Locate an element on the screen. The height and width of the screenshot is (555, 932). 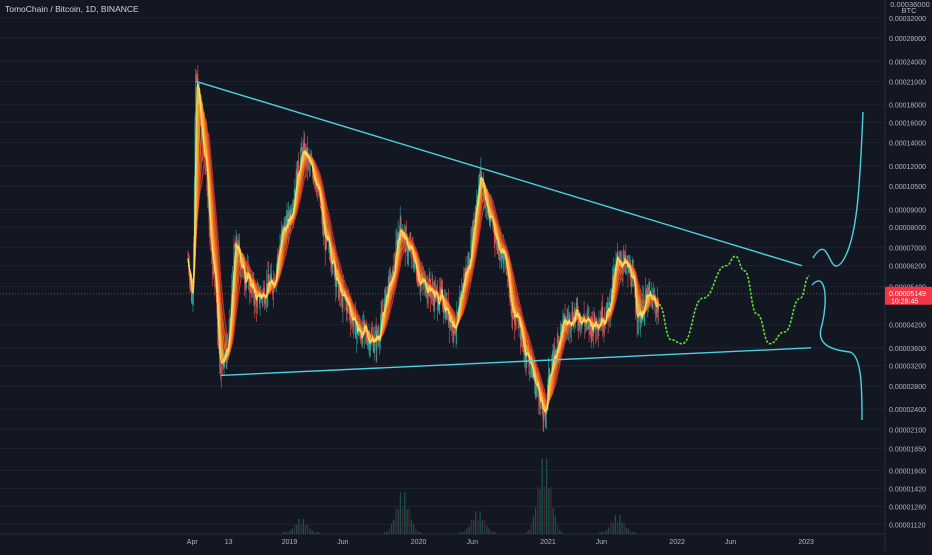
price-tick-label: 0.00024000 is located at coordinates (907, 62).